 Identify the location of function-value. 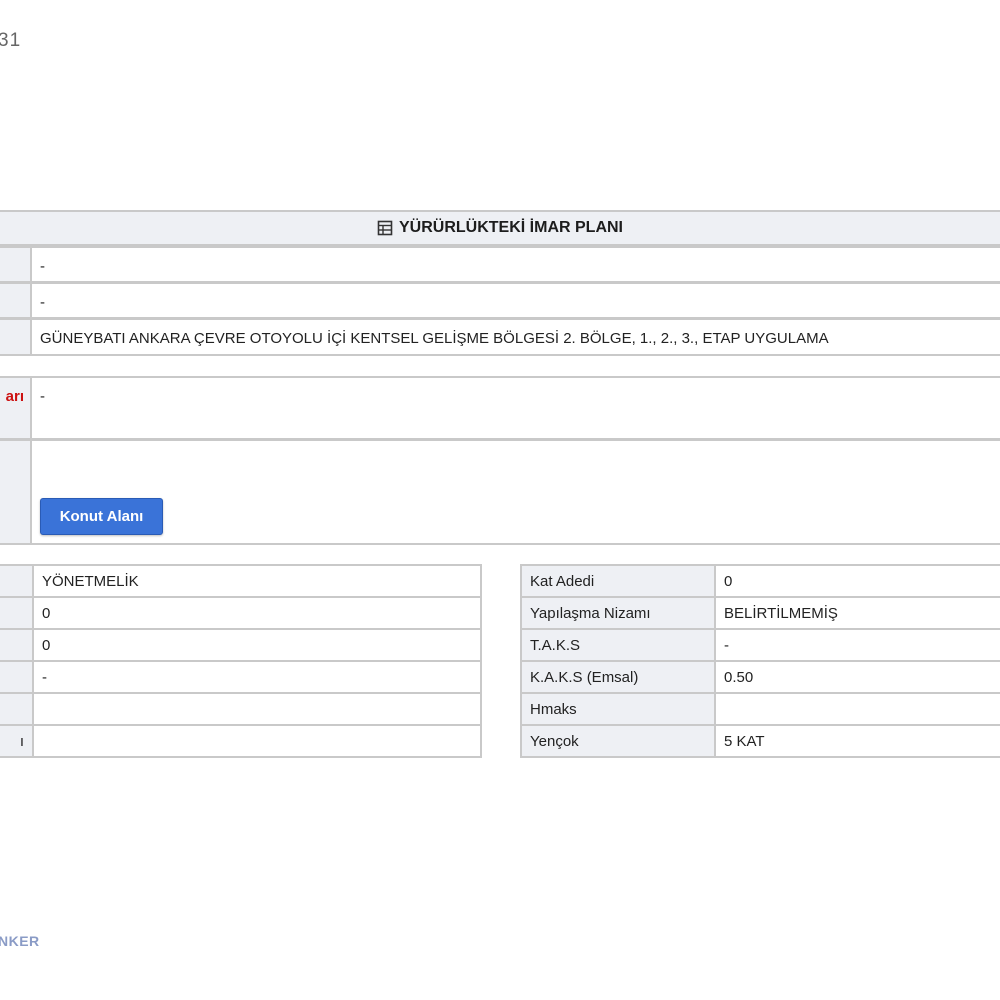
(516, 492).